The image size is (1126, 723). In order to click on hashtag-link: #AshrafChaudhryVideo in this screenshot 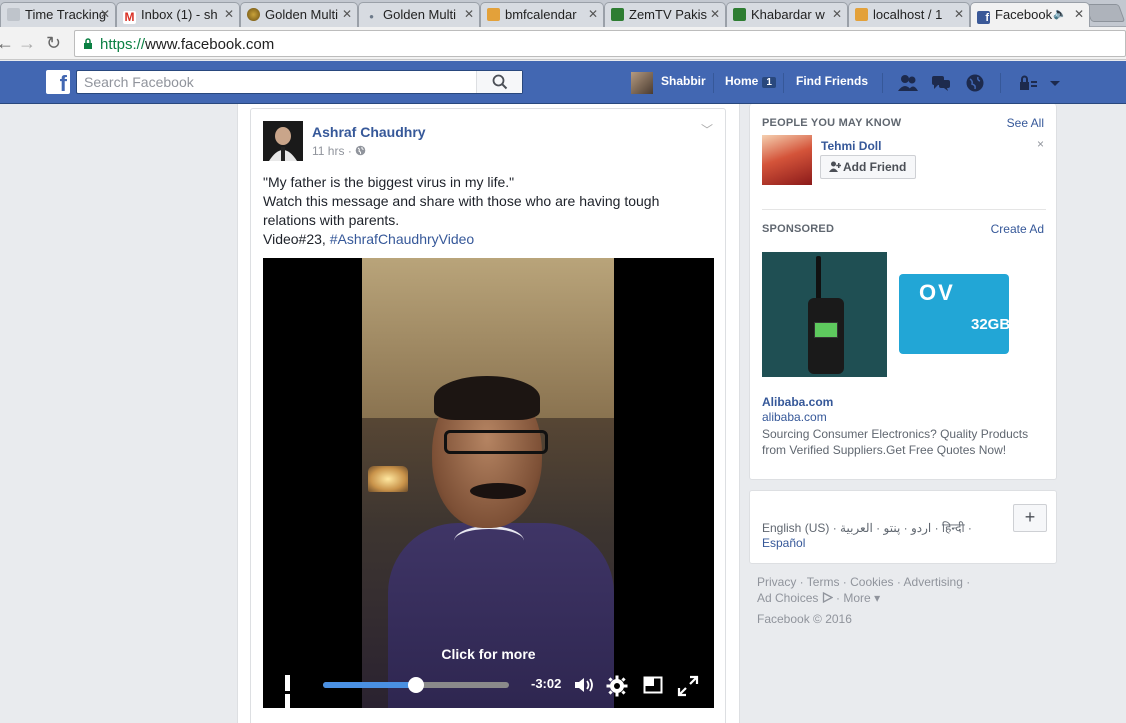, I will do `click(402, 239)`.